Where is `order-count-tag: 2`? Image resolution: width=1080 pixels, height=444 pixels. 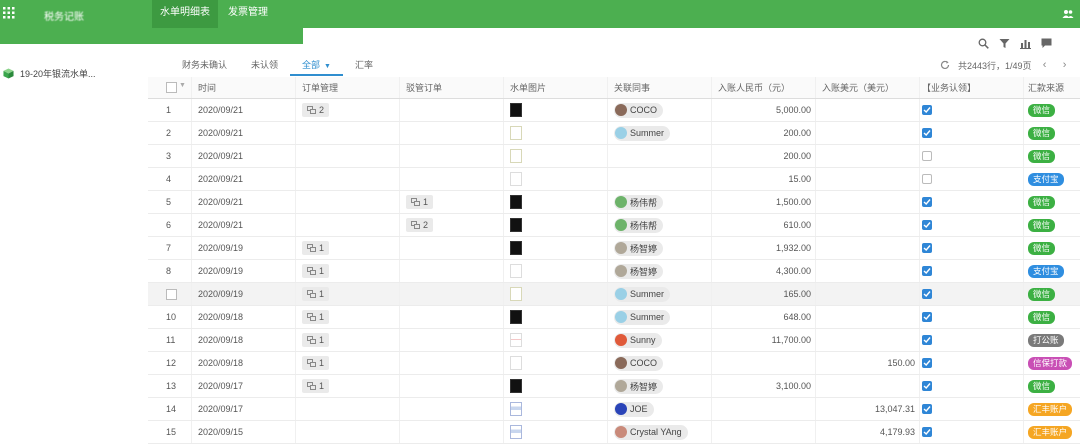 order-count-tag: 2 is located at coordinates (316, 110).